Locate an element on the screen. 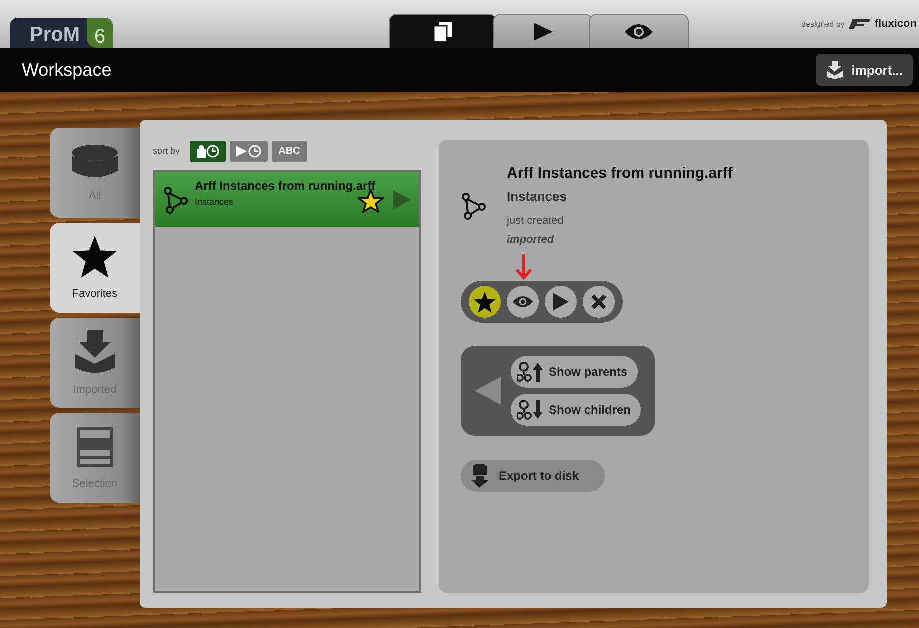  sort-label: sort by is located at coordinates (166, 151).